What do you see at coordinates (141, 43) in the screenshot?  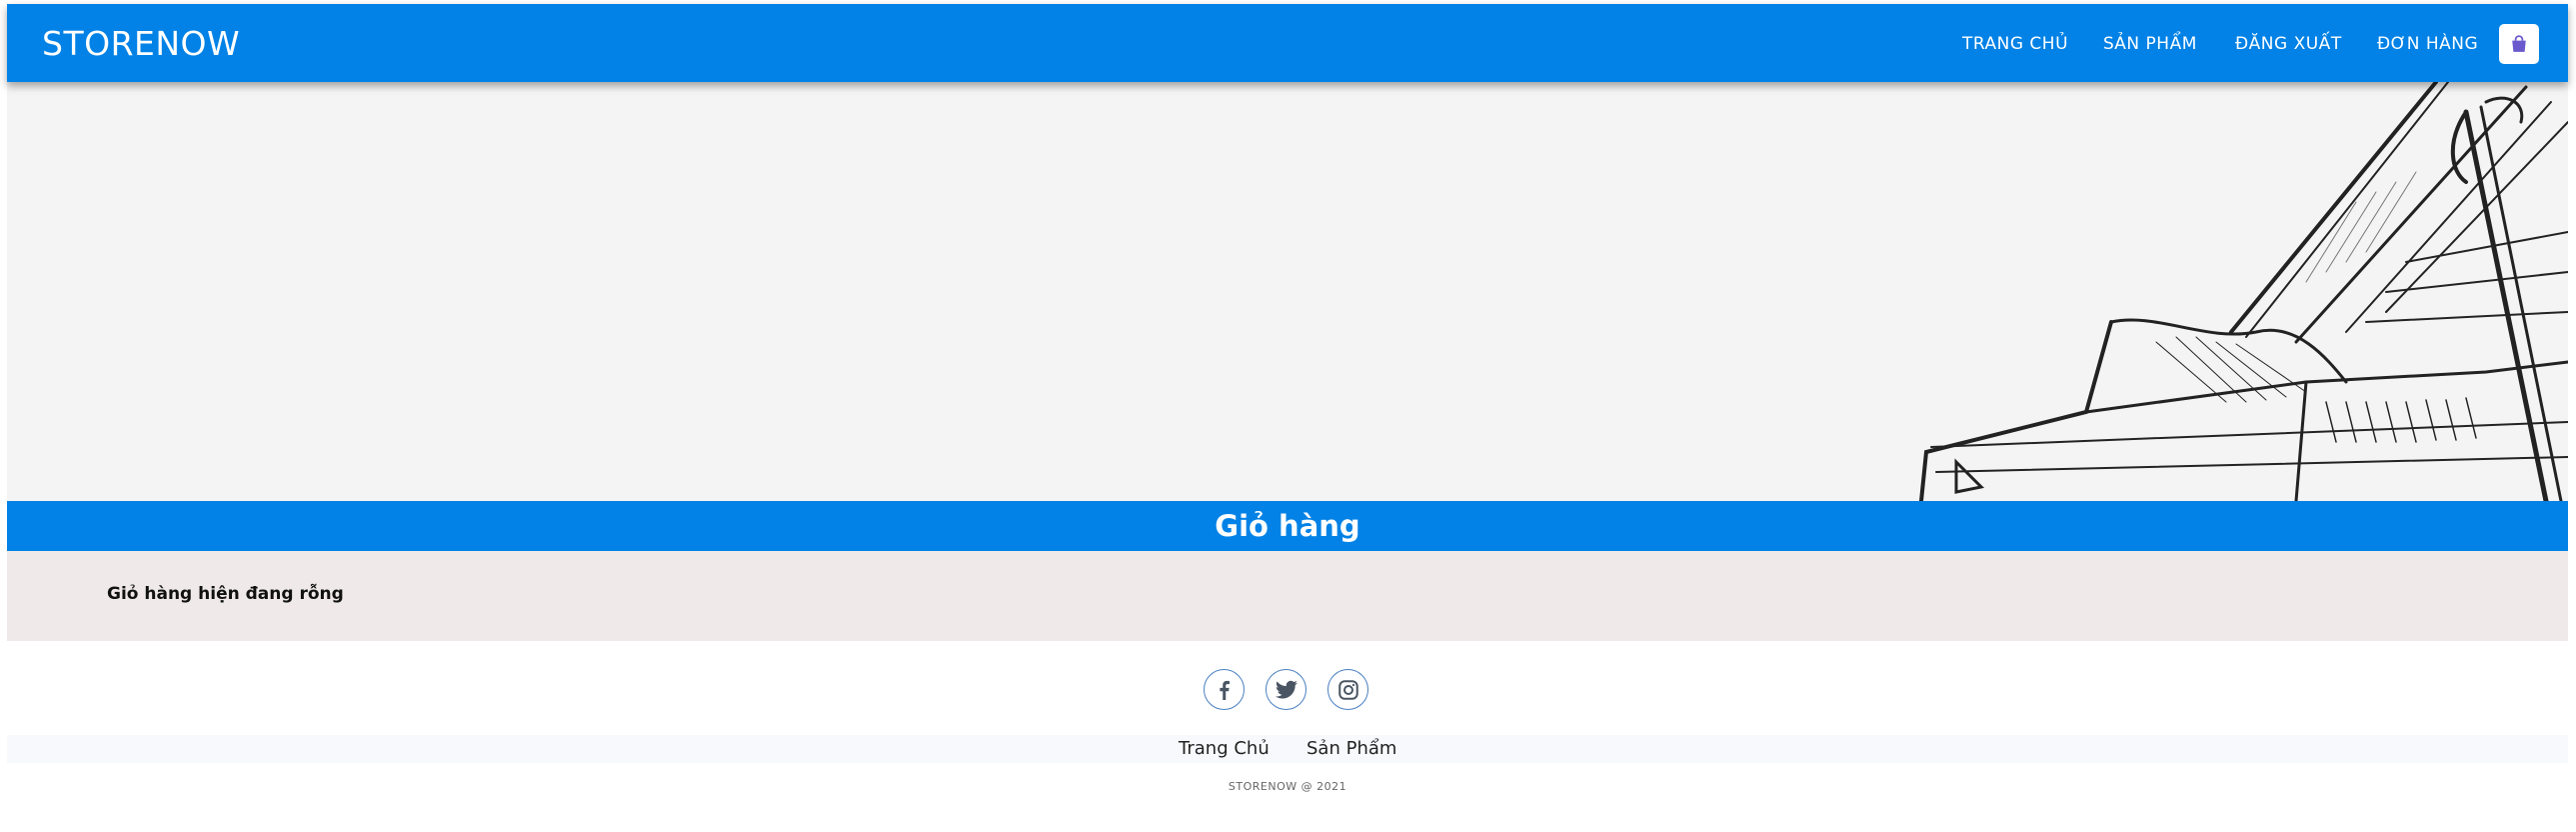 I see `brand-logo: STORENOW` at bounding box center [141, 43].